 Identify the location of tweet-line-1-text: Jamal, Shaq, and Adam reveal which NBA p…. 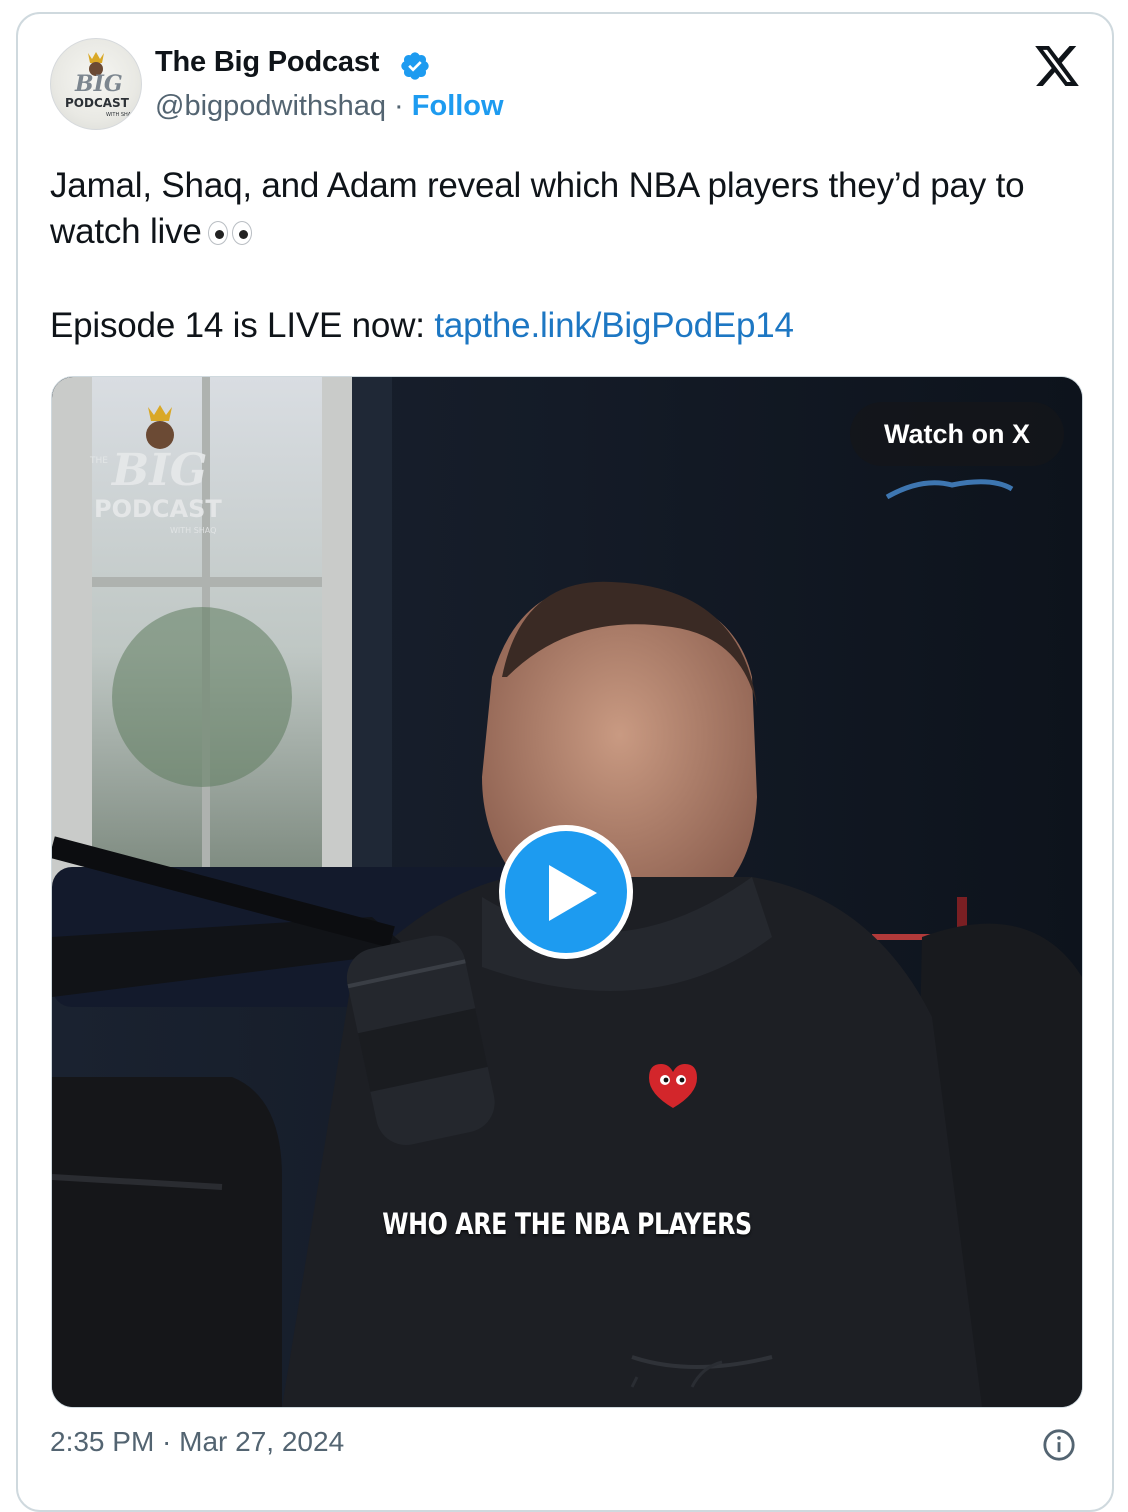
(537, 208).